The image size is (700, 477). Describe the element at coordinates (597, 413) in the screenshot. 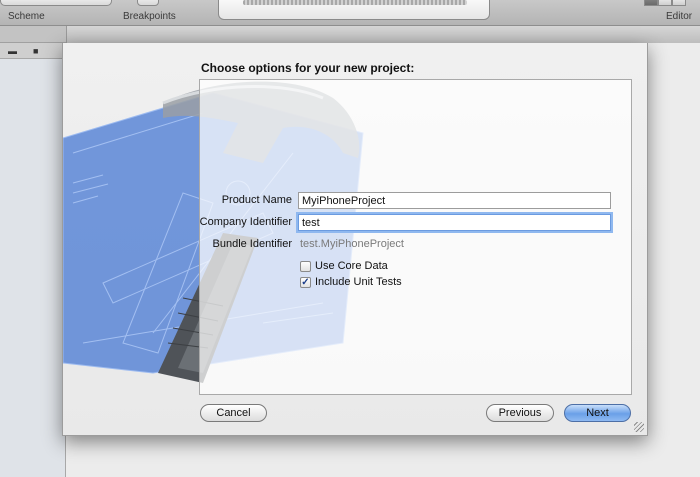

I see `next-button: Next` at that location.